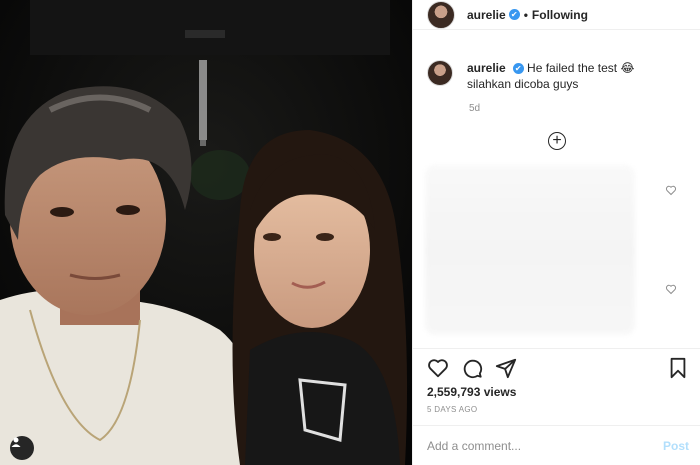 This screenshot has width=700, height=465. What do you see at coordinates (560, 15) in the screenshot?
I see `following-button: Following` at bounding box center [560, 15].